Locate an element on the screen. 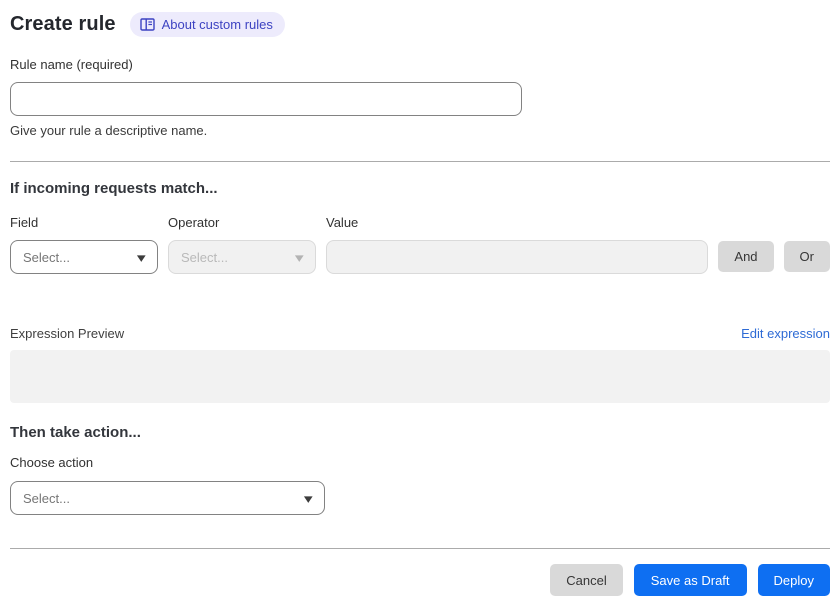 This screenshot has width=839, height=597. footer-divider is located at coordinates (420, 548).